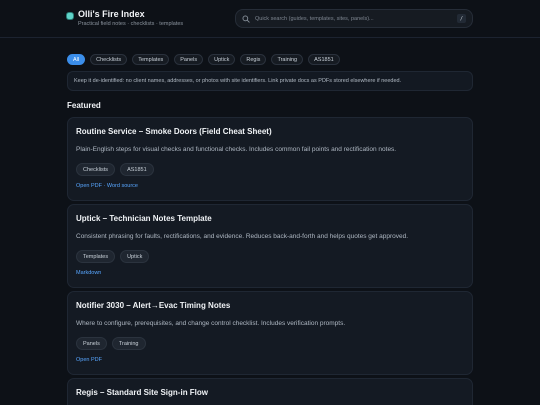 The height and width of the screenshot is (405, 540). I want to click on search-shortcut-key: /, so click(461, 18).